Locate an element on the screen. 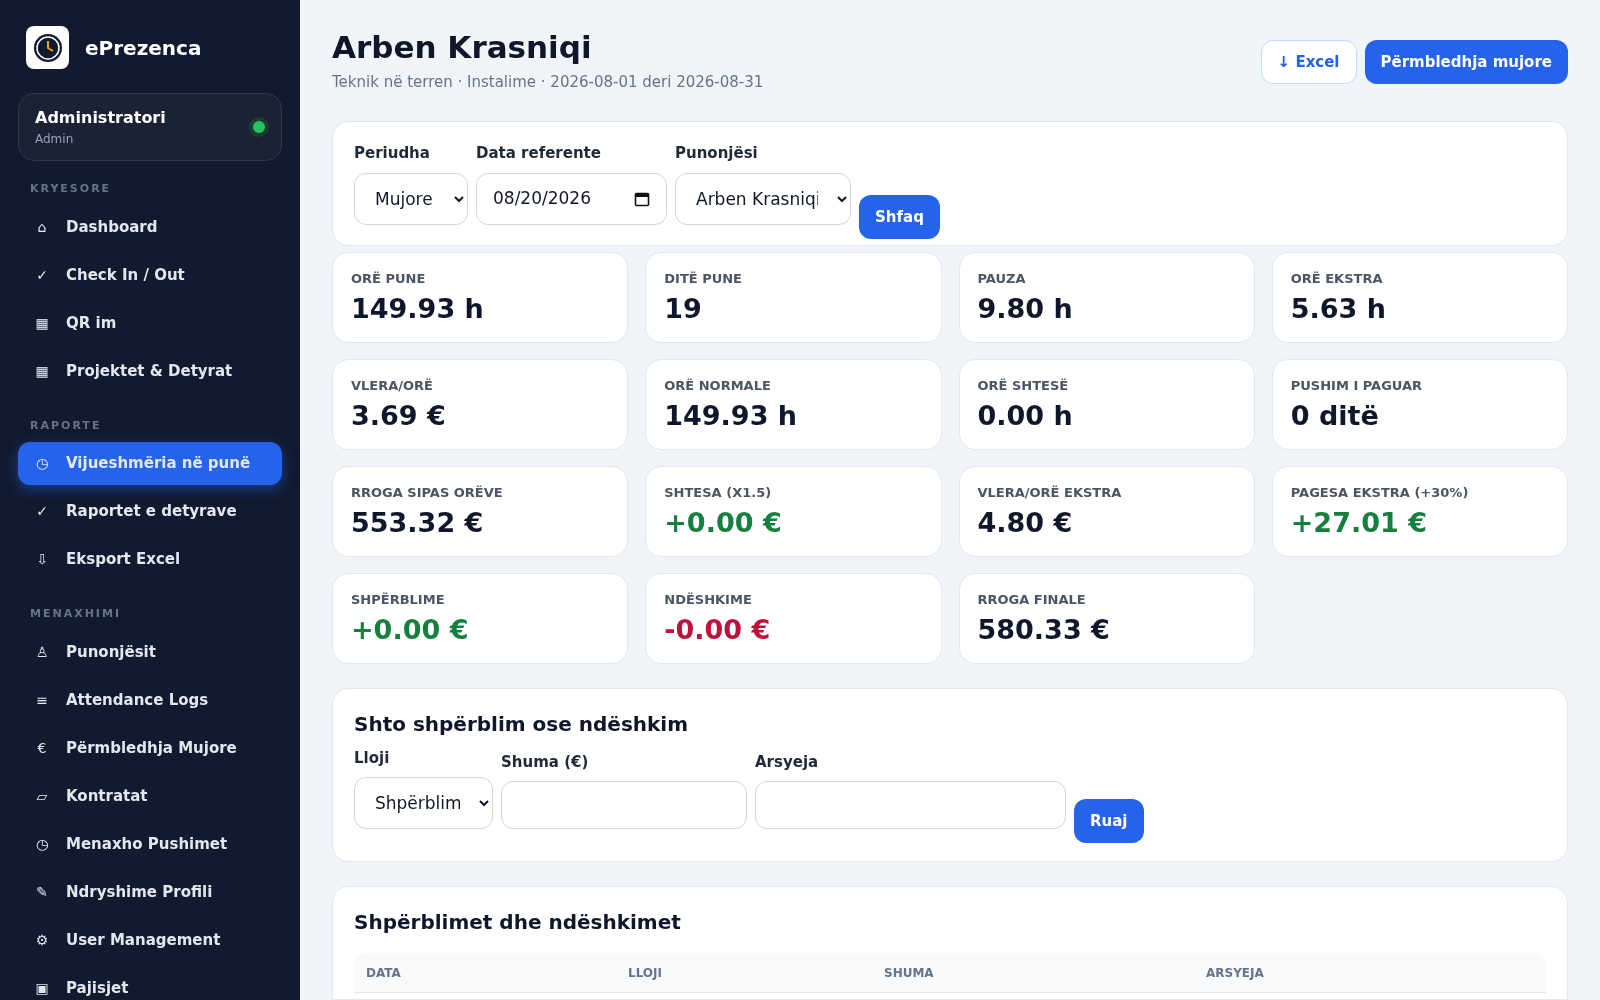 The height and width of the screenshot is (1000, 1600). stat-label: VLERA/ORË is located at coordinates (392, 385).